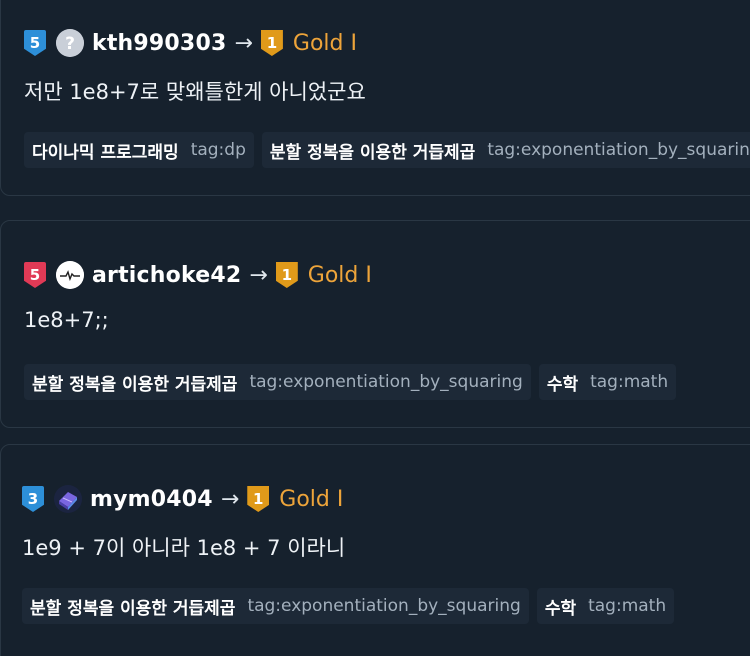 The height and width of the screenshot is (656, 750). I want to click on avatar: ?, so click(70, 43).